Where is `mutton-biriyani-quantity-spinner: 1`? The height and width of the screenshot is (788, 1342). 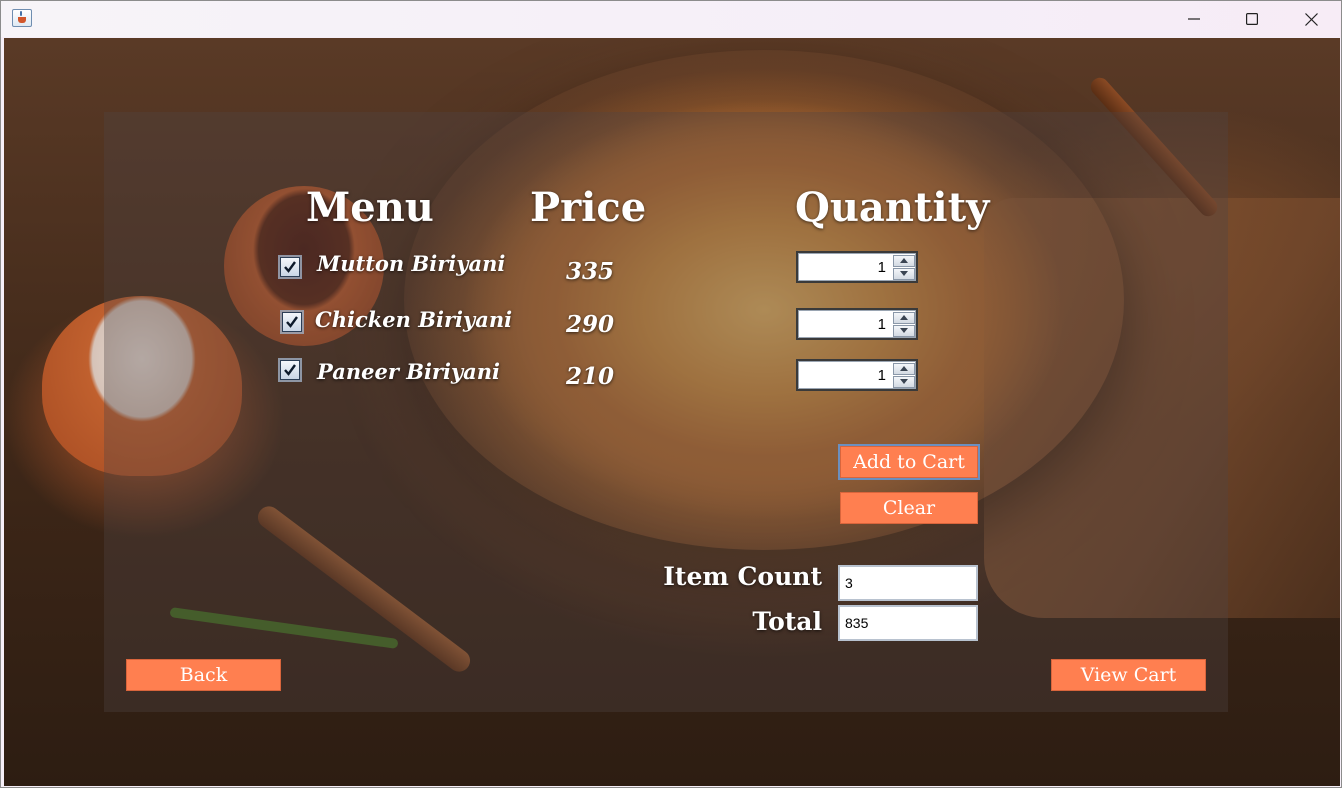 mutton-biriyani-quantity-spinner: 1 is located at coordinates (857, 267).